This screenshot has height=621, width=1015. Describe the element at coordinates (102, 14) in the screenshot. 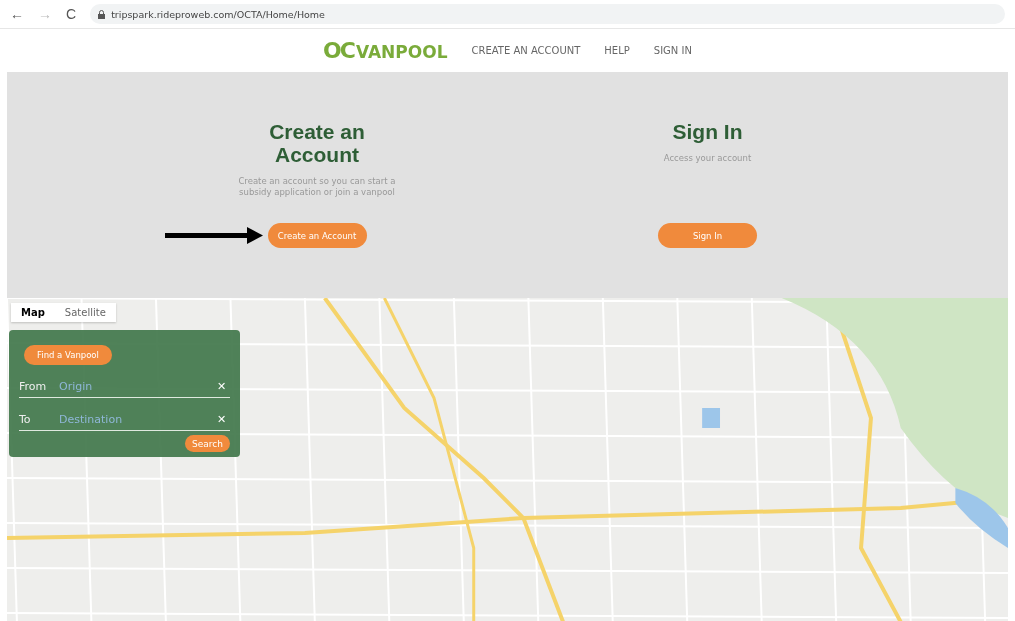

I see `lock-icon` at that location.